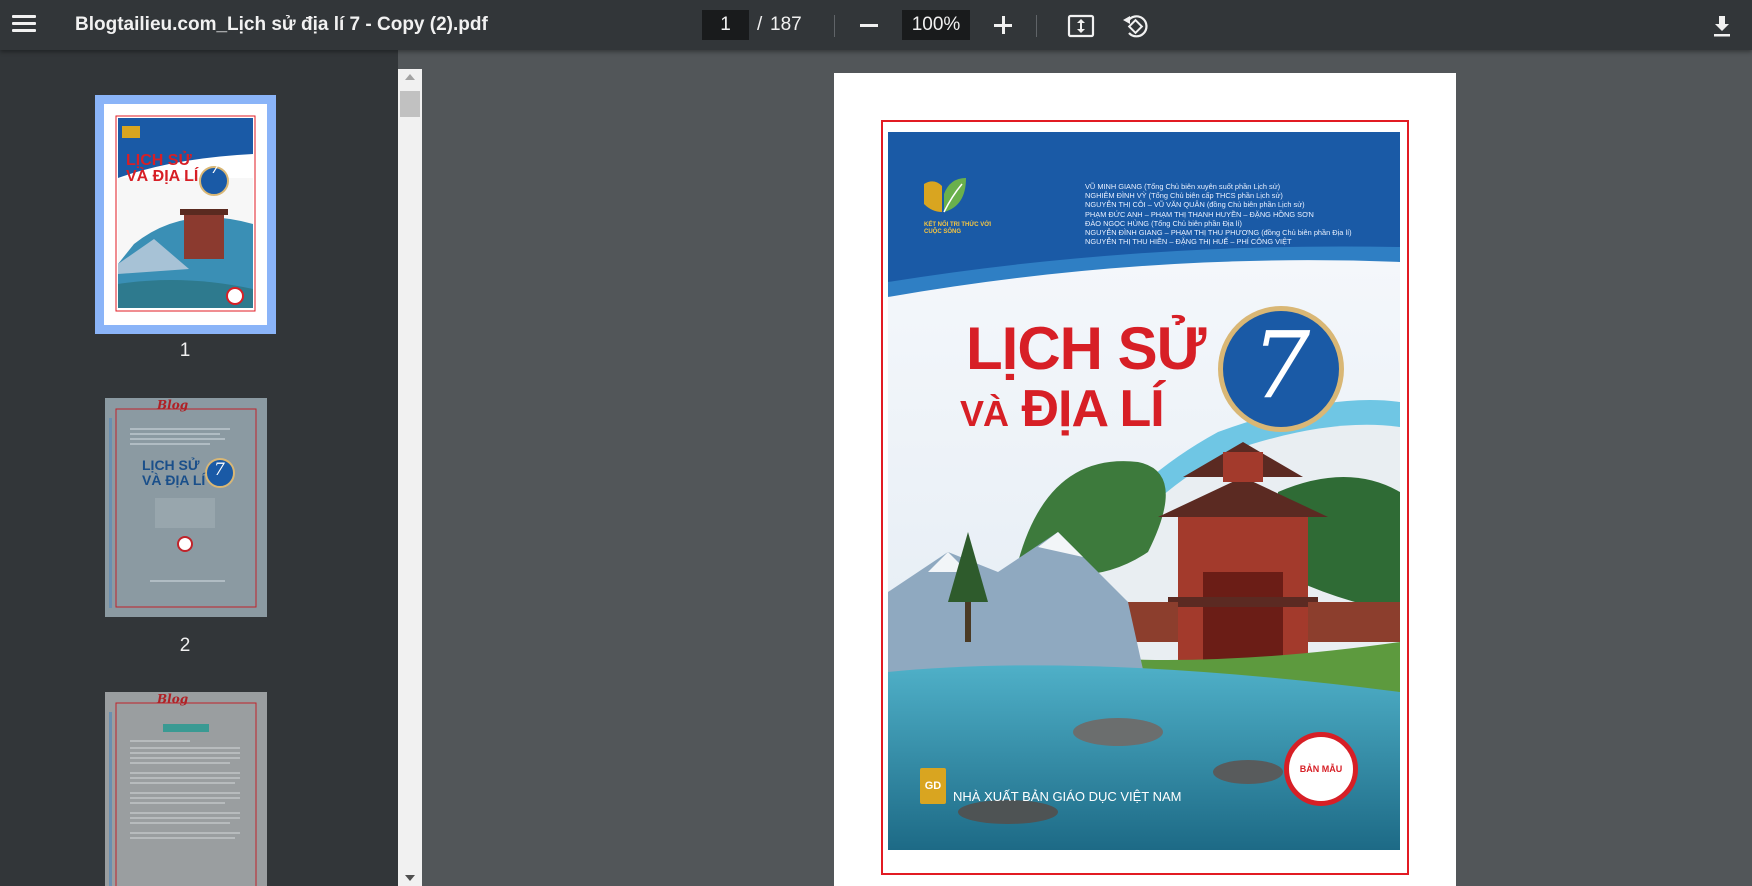 The height and width of the screenshot is (886, 1752). Describe the element at coordinates (410, 104) in the screenshot. I see `scroll-thumb` at that location.